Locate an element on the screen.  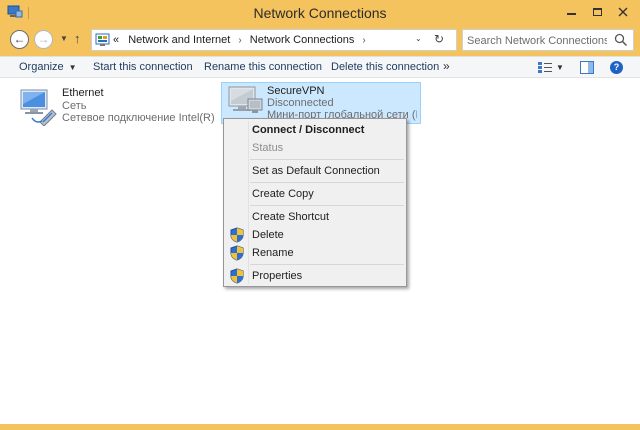
organize-button: Organize ▼ is located at coordinates (48, 67).